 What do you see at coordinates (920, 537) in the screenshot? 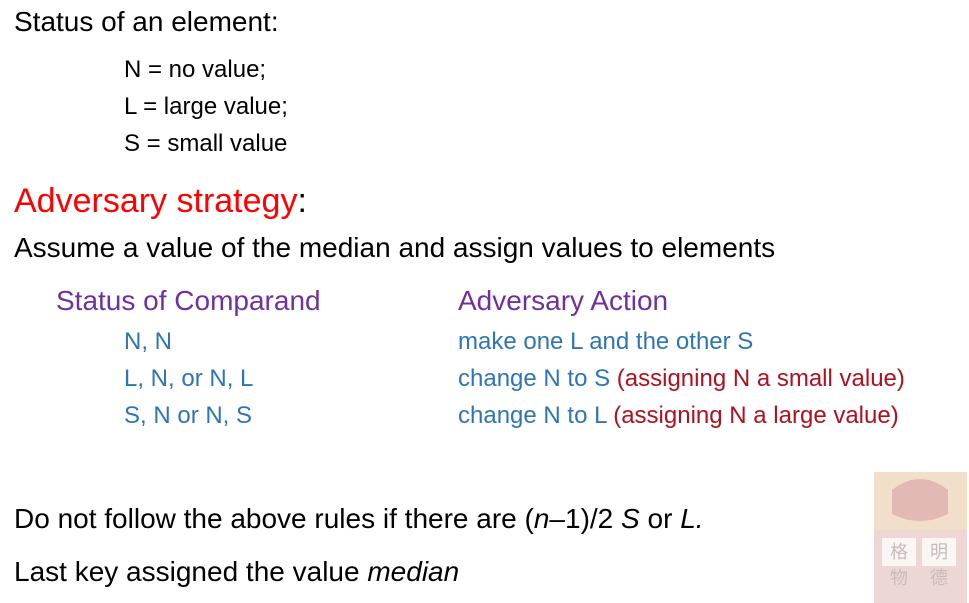
I see `university-crest-watermark: 格 明 物 德` at bounding box center [920, 537].